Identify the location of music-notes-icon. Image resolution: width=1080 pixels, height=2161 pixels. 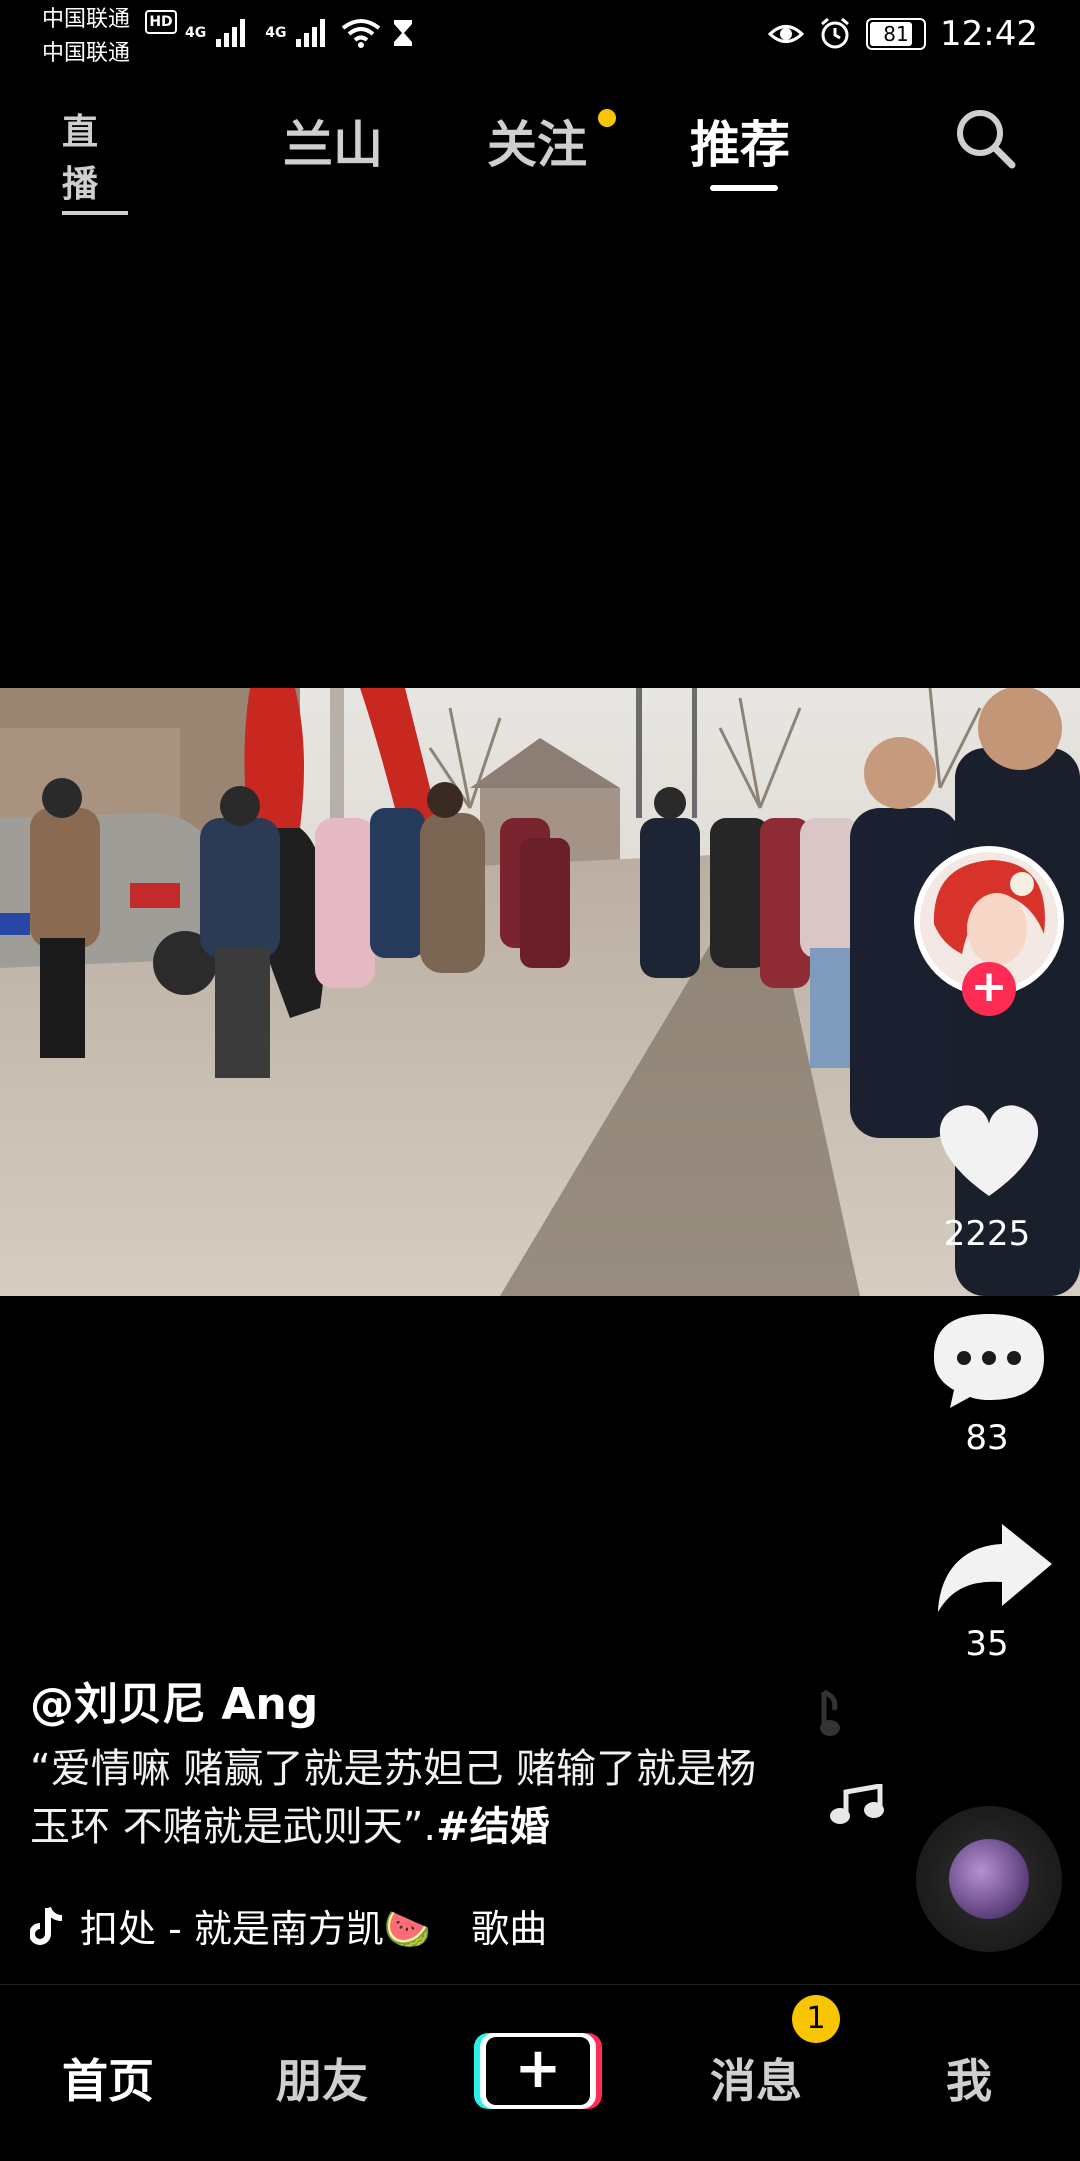
(857, 1804).